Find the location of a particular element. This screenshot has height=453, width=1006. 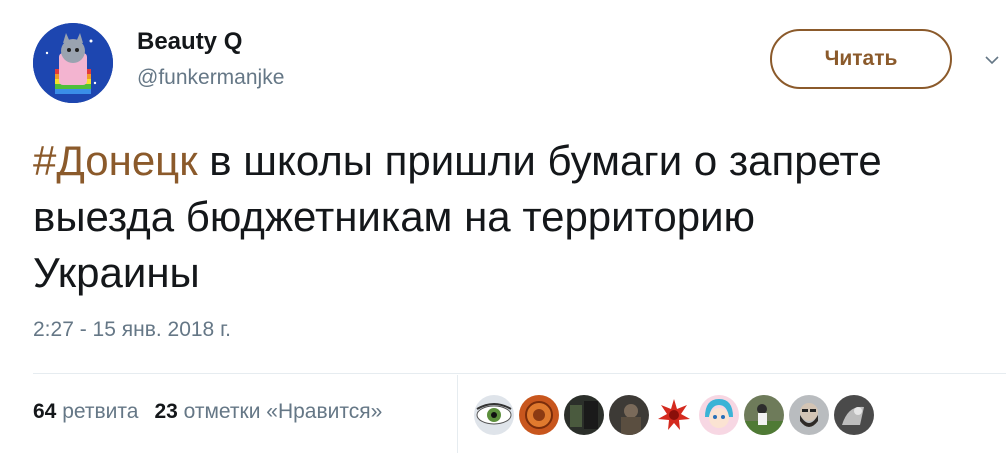

bearded-man-avatar-icon is located at coordinates (809, 415).